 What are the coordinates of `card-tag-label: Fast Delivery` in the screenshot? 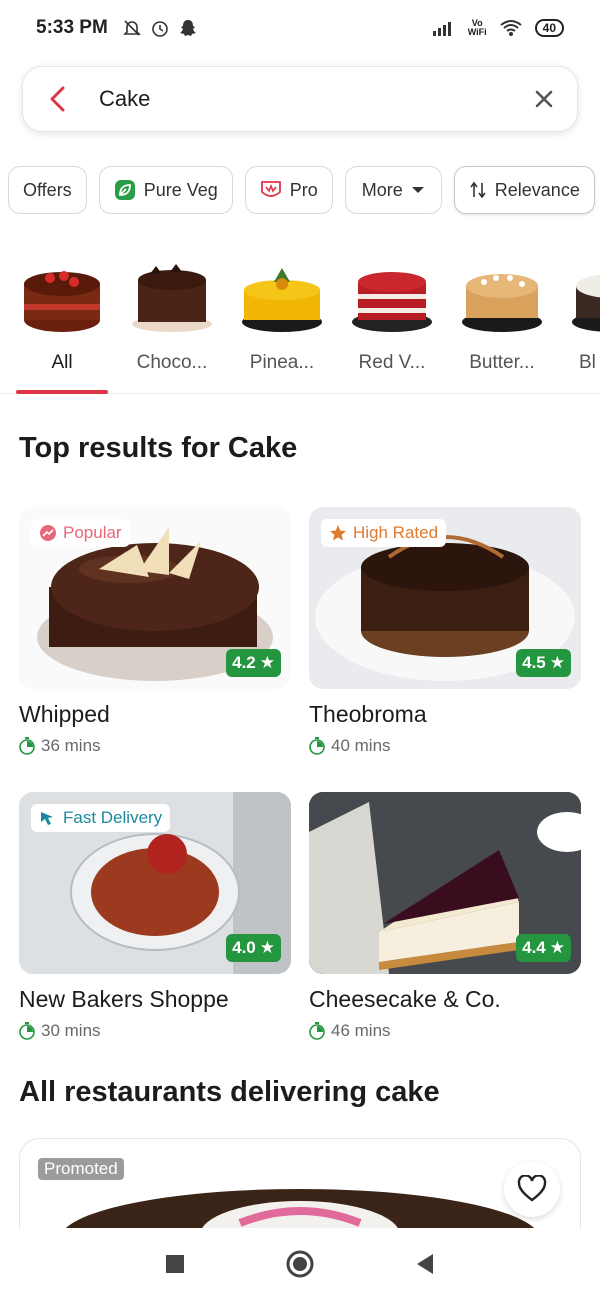 It's located at (113, 817).